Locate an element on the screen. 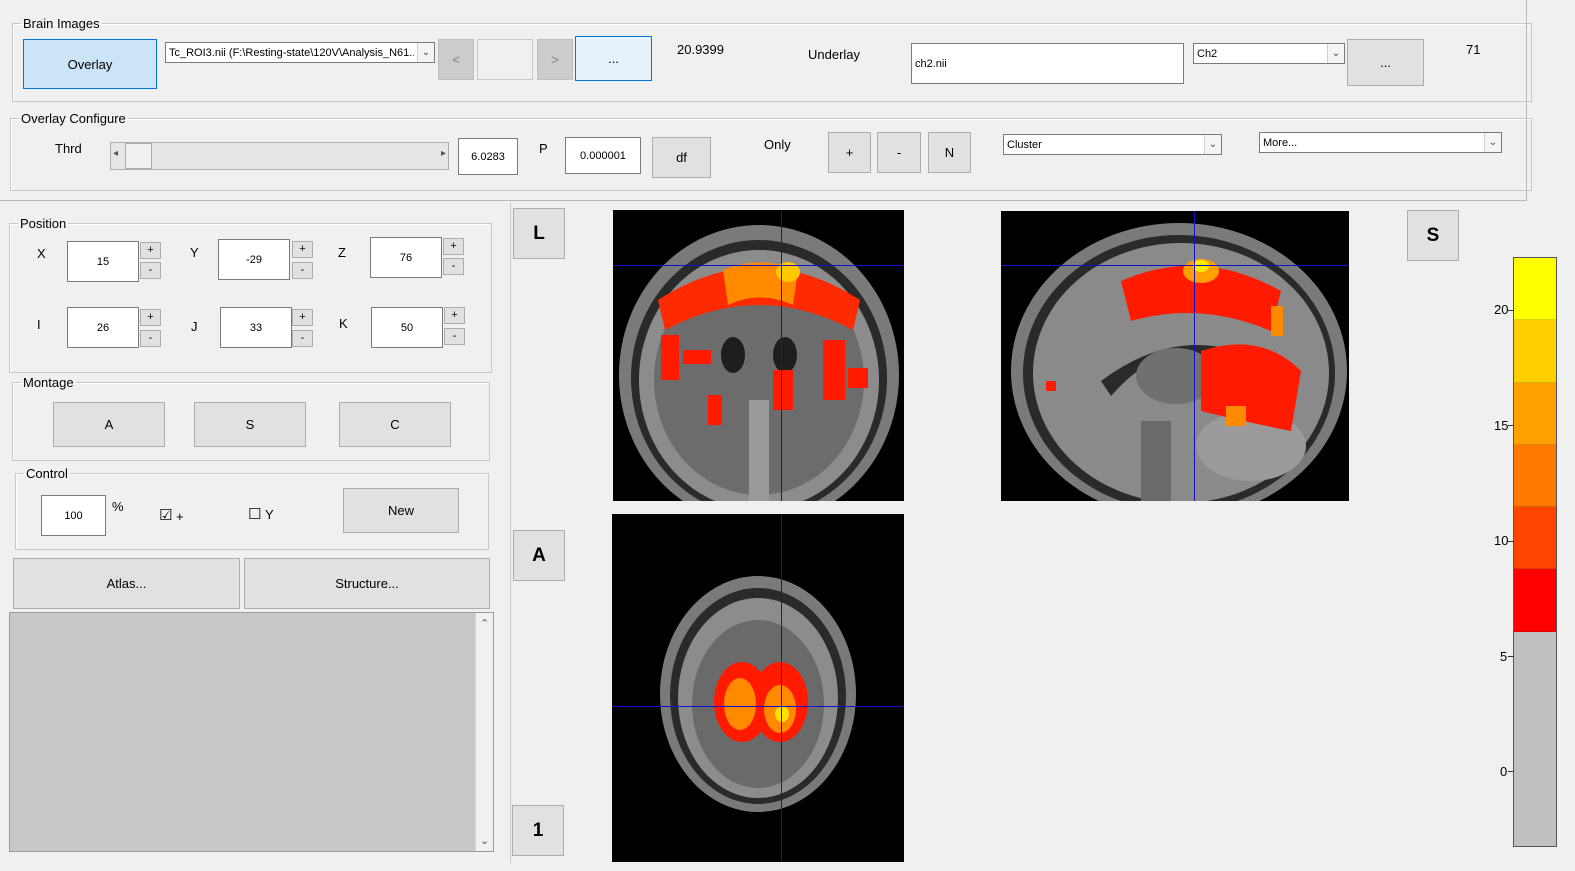 This screenshot has height=871, width=1575. top-panel-right-edge is located at coordinates (1526, 100).